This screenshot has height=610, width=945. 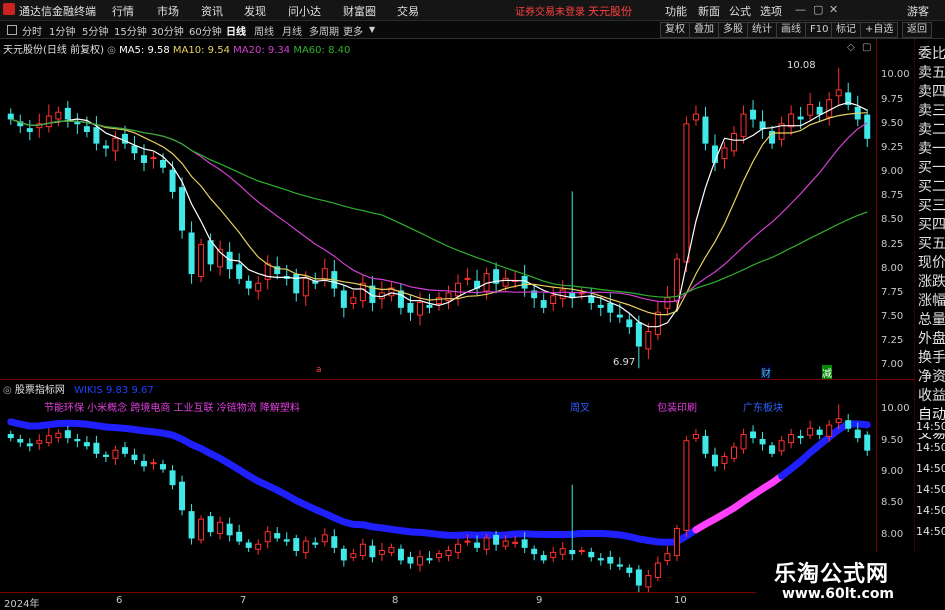 What do you see at coordinates (12, 30) in the screenshot?
I see `layout-icon` at bounding box center [12, 30].